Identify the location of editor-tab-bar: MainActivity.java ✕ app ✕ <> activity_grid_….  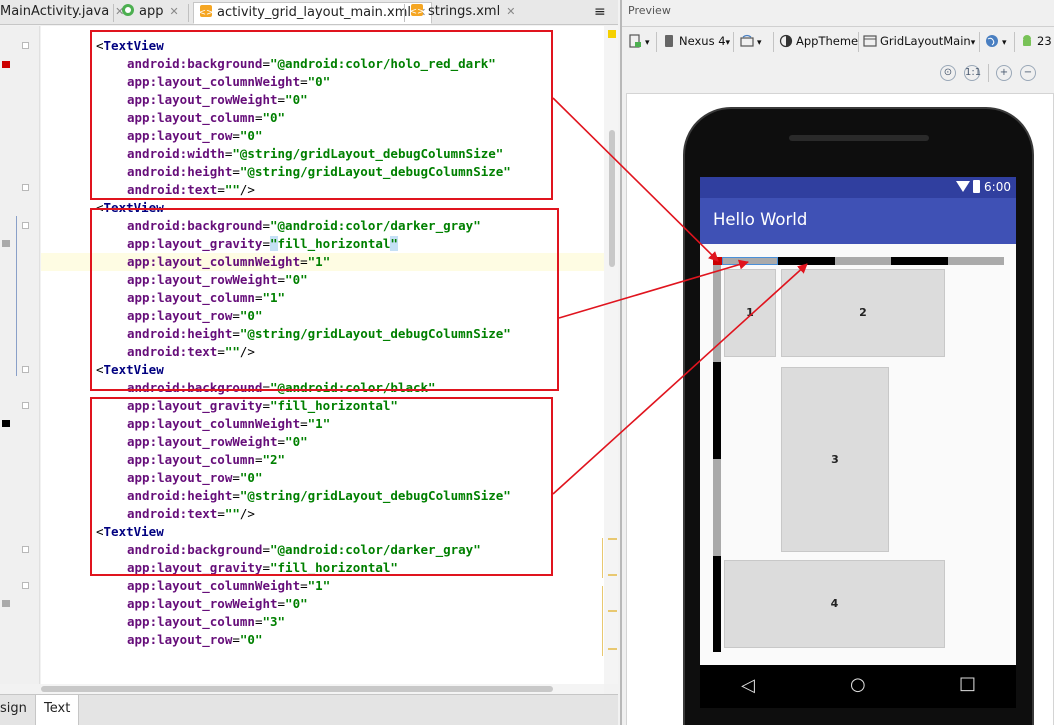
(309, 12).